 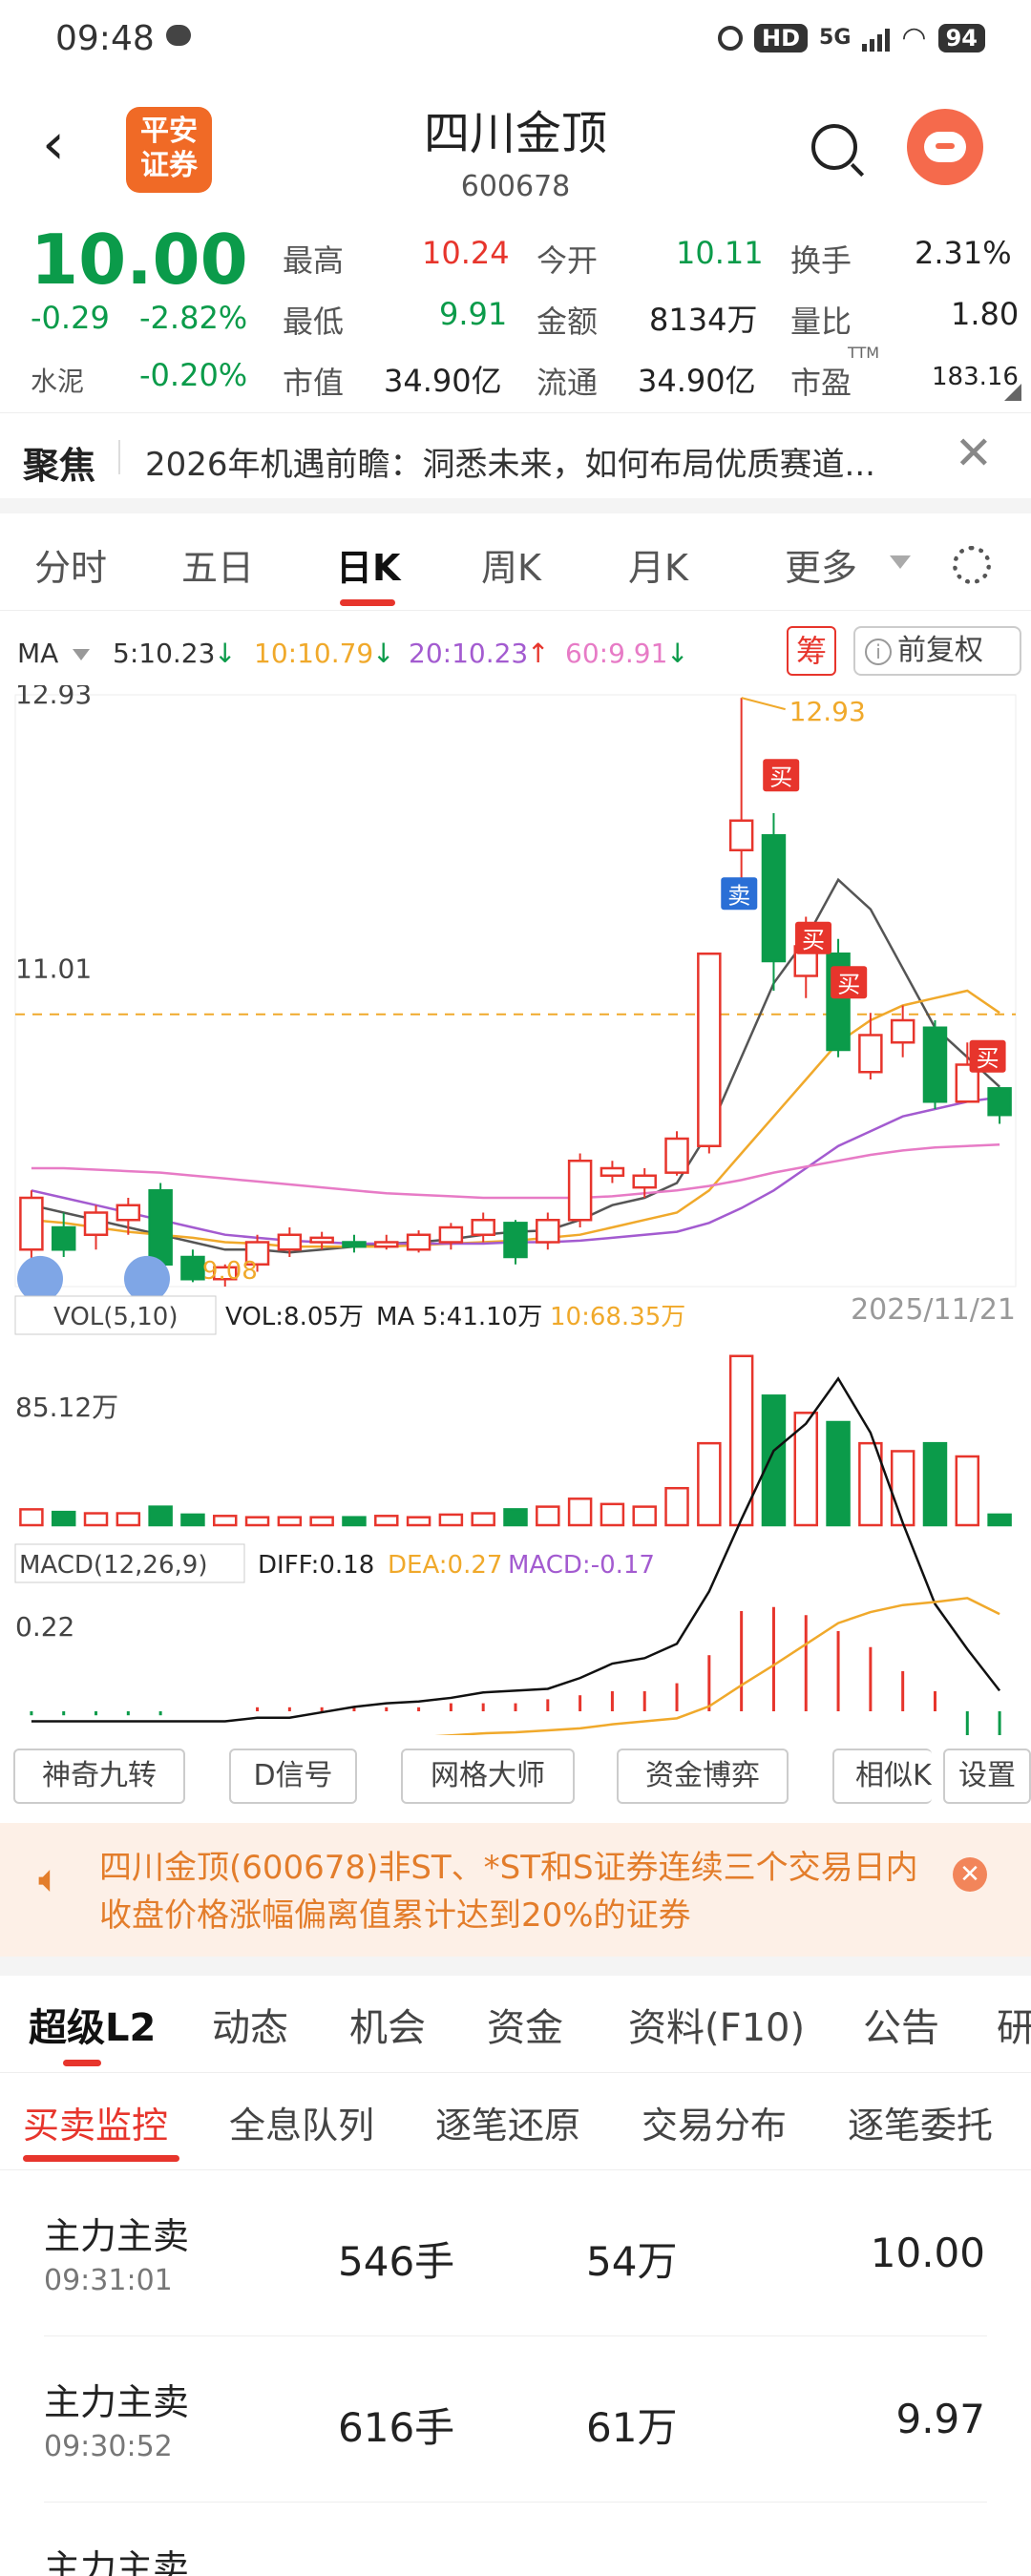 I want to click on tab-f10: 资料(F10), so click(x=716, y=2024).